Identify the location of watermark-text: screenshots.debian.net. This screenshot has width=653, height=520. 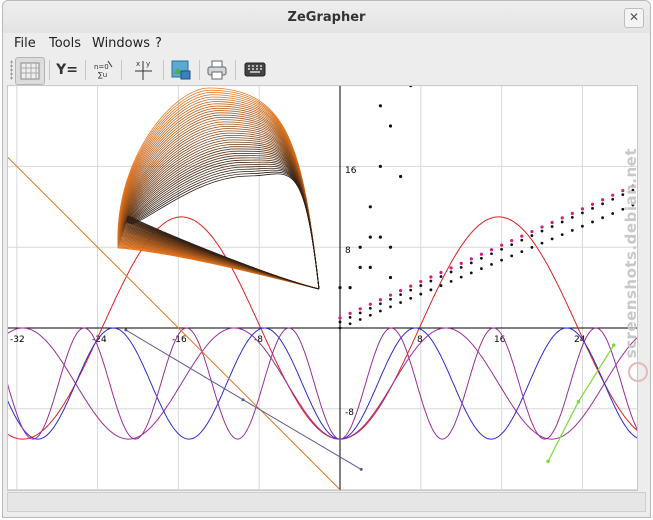
(631, 253).